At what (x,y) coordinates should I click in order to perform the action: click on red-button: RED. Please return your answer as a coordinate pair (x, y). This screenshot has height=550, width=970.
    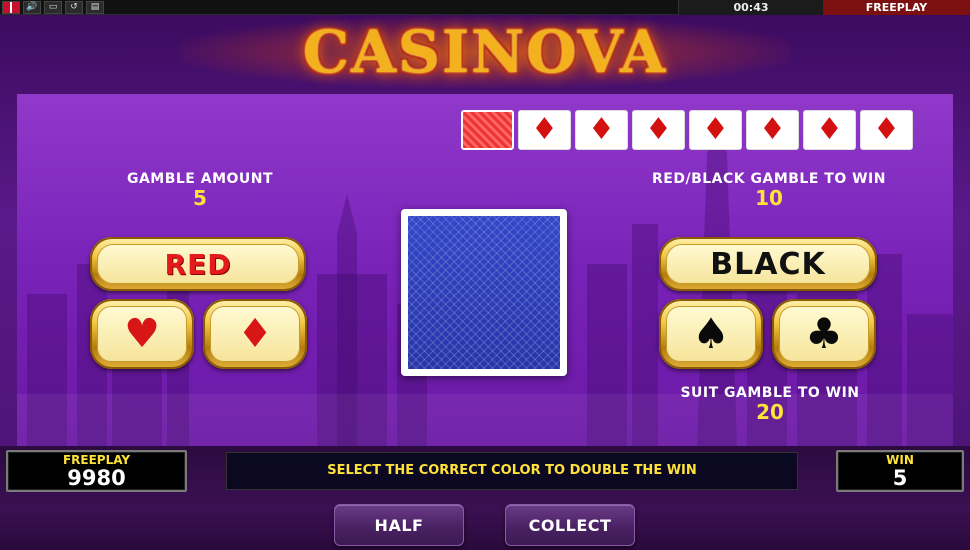
    Looking at the image, I should click on (198, 264).